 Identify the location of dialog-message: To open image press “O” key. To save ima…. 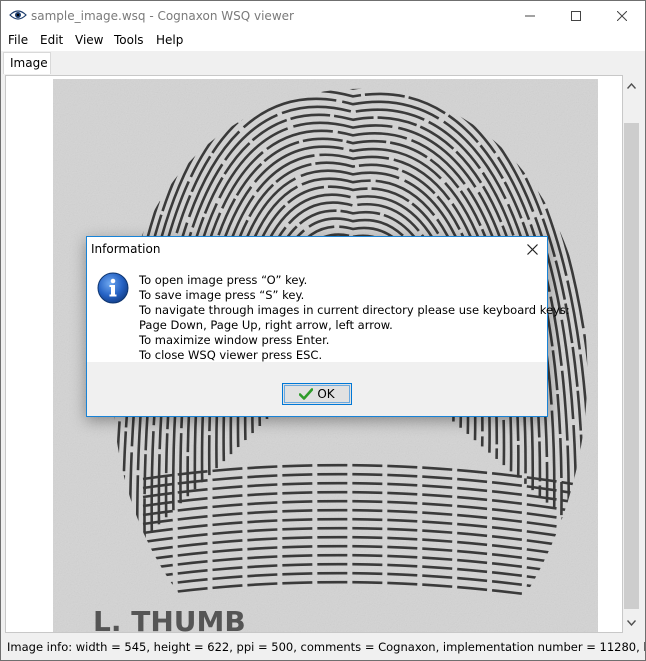
(354, 318).